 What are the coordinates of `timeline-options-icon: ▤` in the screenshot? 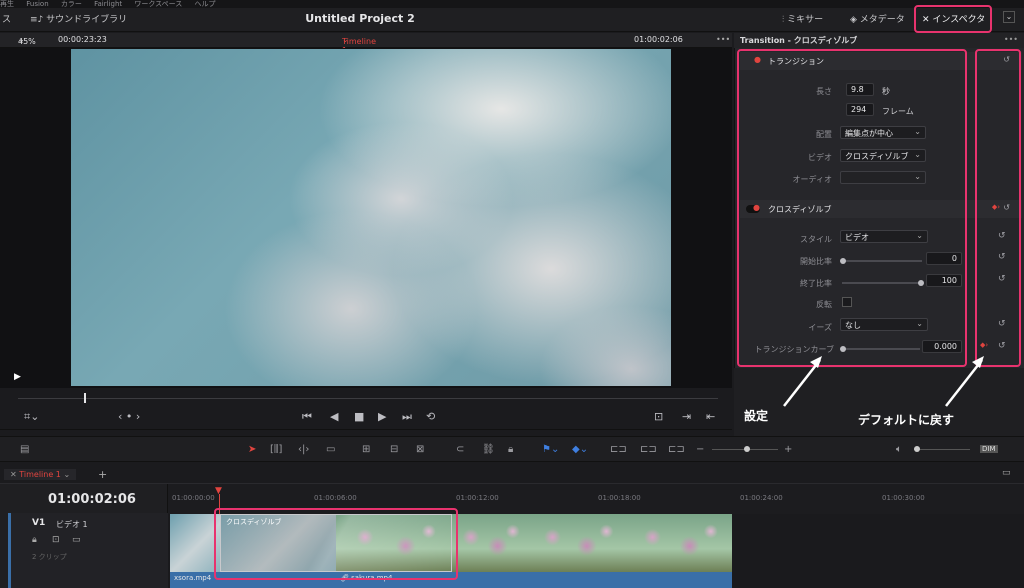 It's located at (24, 449).